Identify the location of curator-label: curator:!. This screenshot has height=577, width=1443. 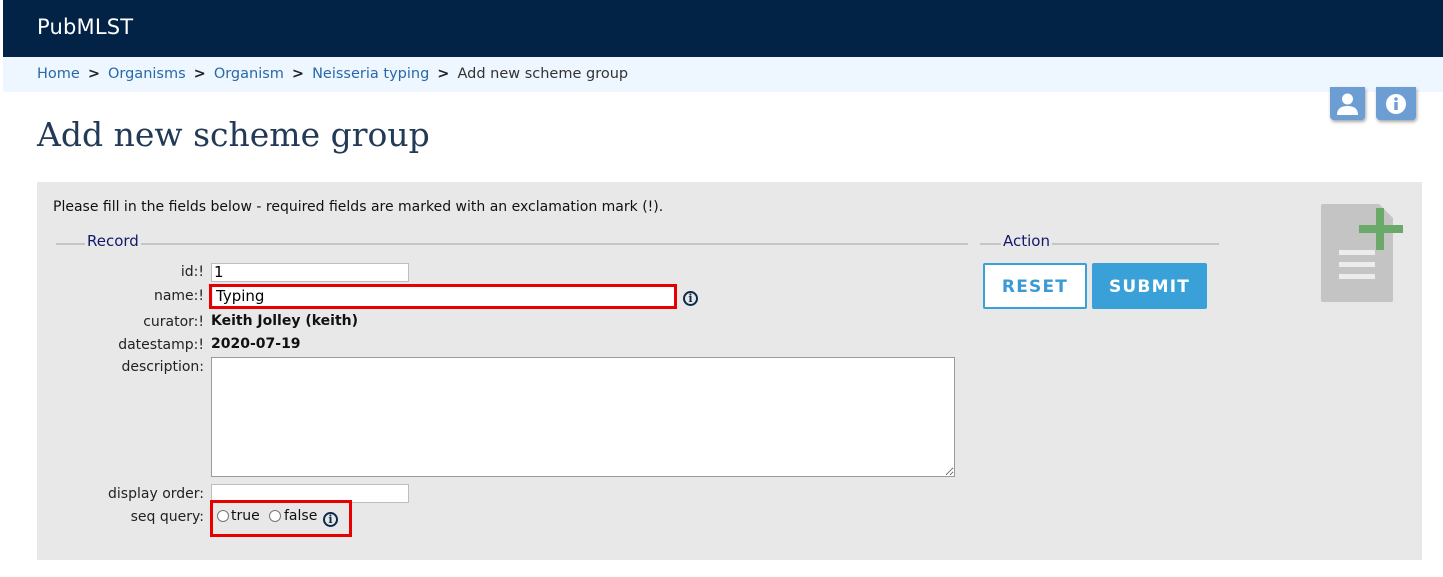
(173, 322).